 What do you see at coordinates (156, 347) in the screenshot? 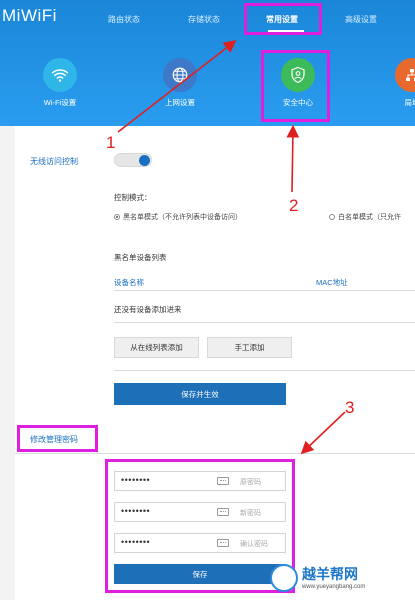
I see `add-from-online-button: 从在线列表添加` at bounding box center [156, 347].